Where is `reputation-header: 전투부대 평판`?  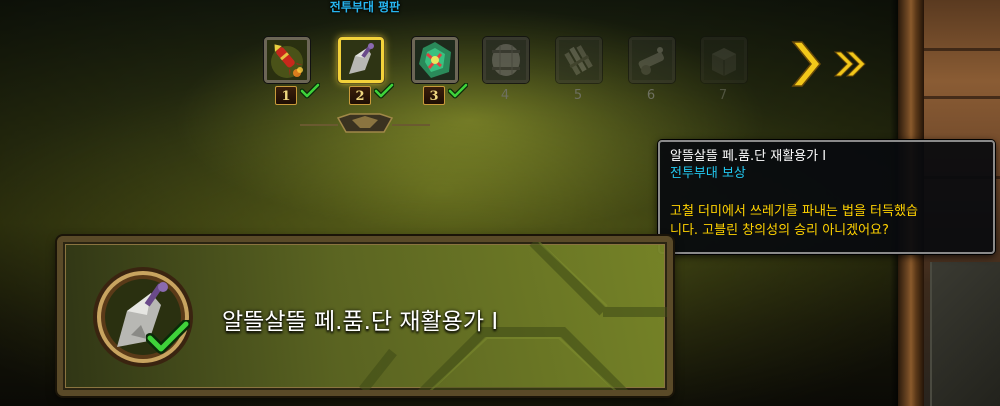 reputation-header: 전투부대 평판 is located at coordinates (365, 7).